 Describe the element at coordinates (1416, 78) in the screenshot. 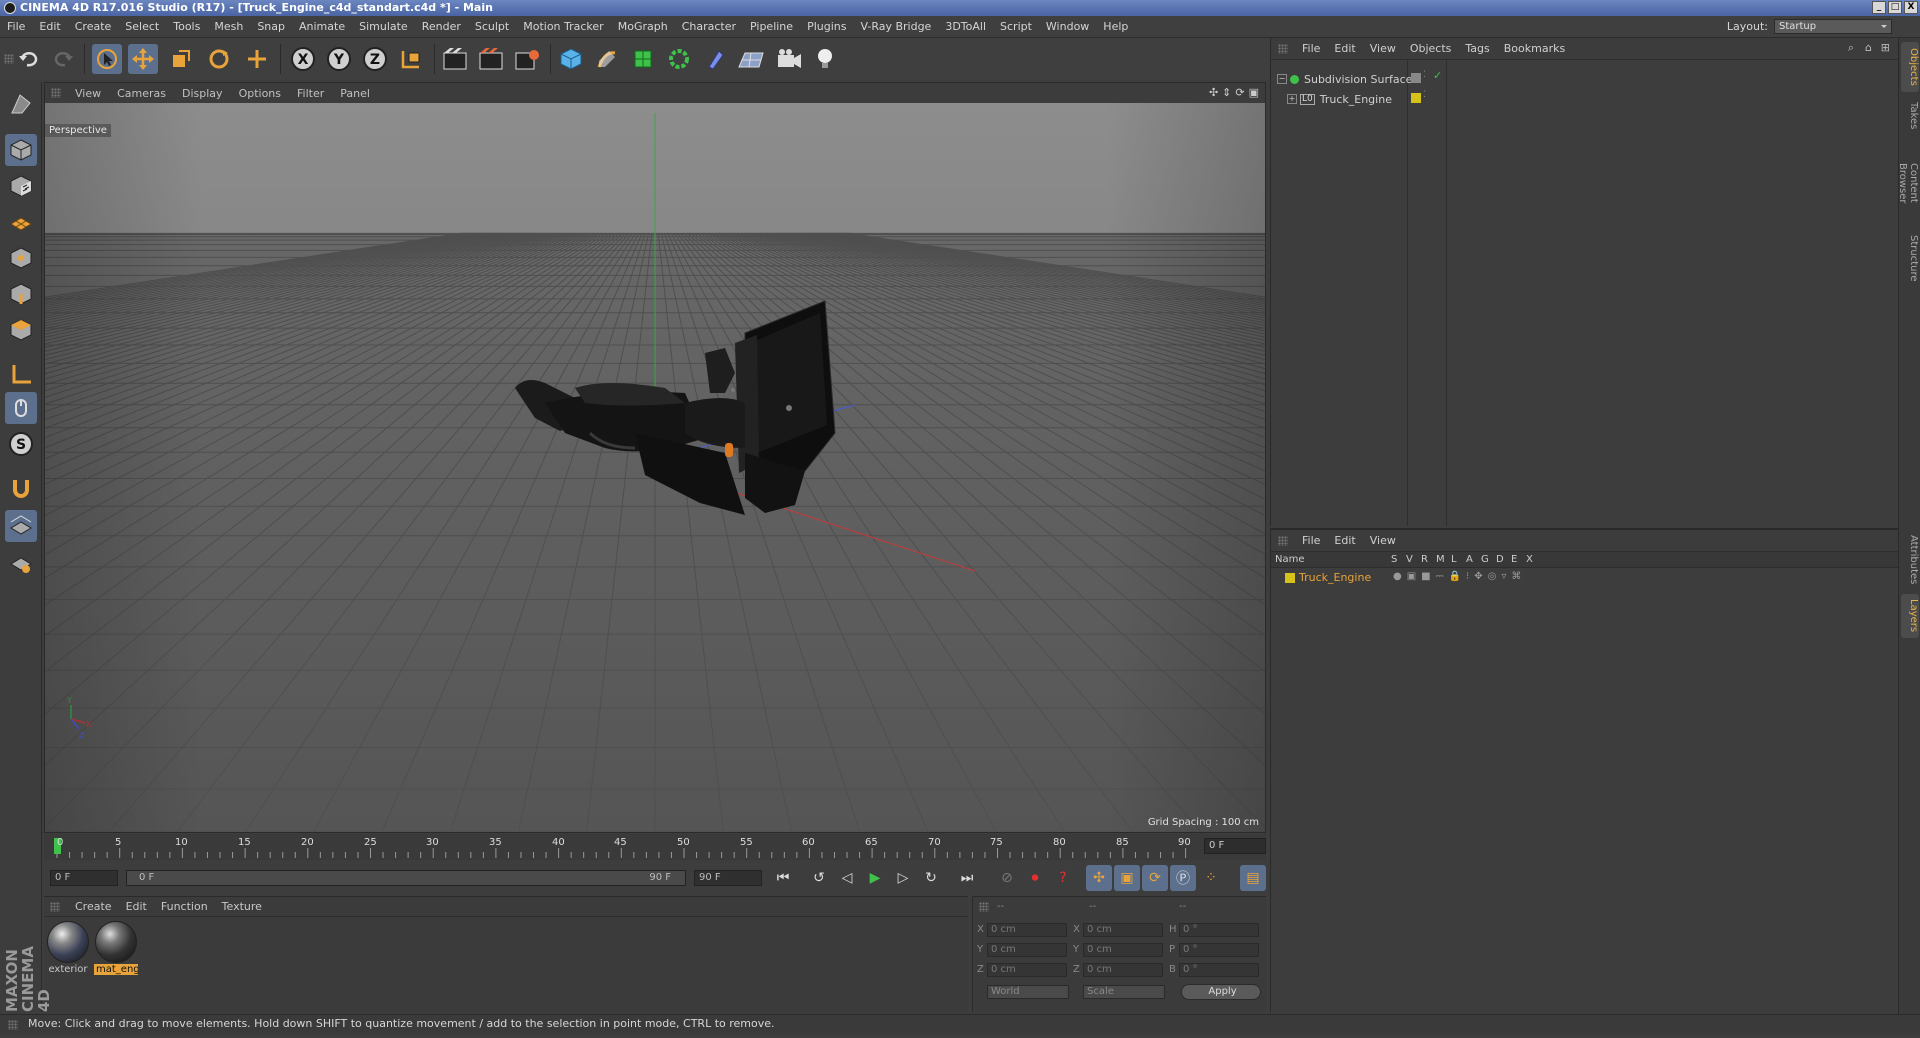

I see `layer-swatch-empty` at that location.